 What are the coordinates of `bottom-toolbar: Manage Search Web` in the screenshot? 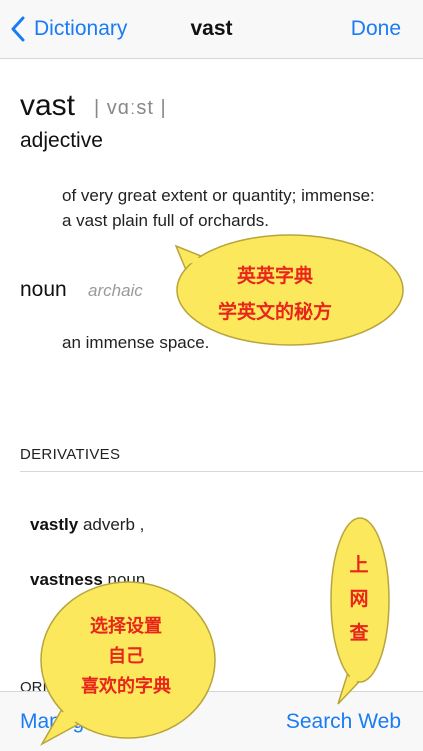 It's located at (211, 721).